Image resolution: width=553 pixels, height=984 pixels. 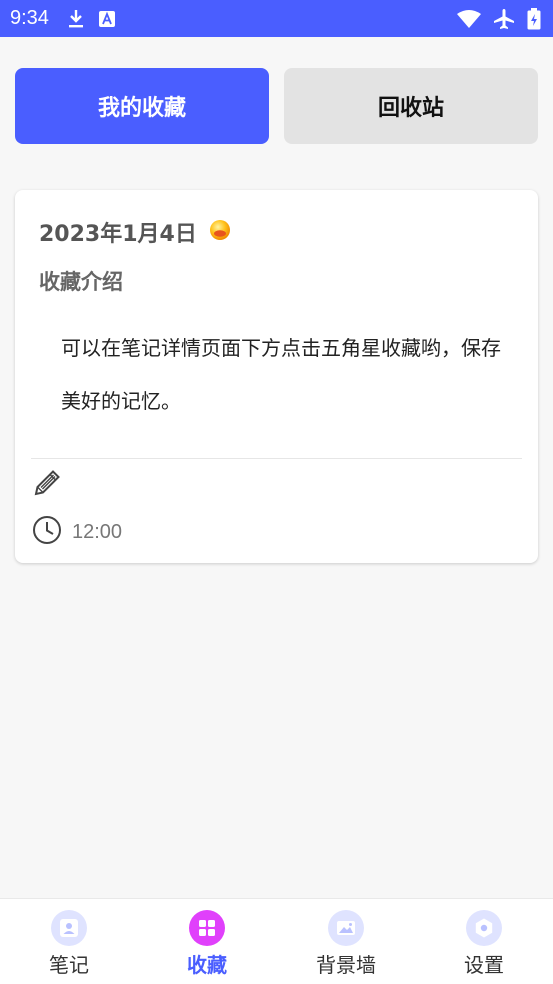 What do you see at coordinates (281, 374) in the screenshot?
I see `note-body: 可以在笔记详情页面下方点击五角星收藏哟，保存美好的记忆。` at bounding box center [281, 374].